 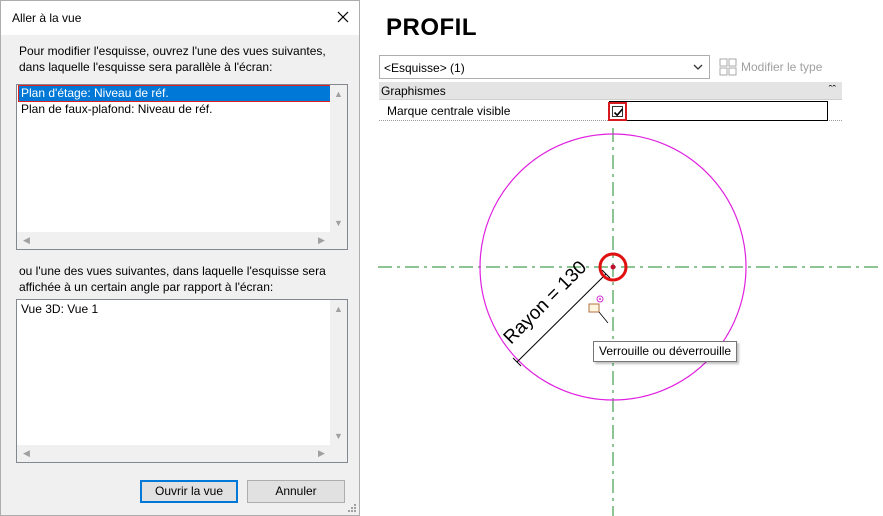 What do you see at coordinates (718, 111) in the screenshot?
I see `property-value-cell` at bounding box center [718, 111].